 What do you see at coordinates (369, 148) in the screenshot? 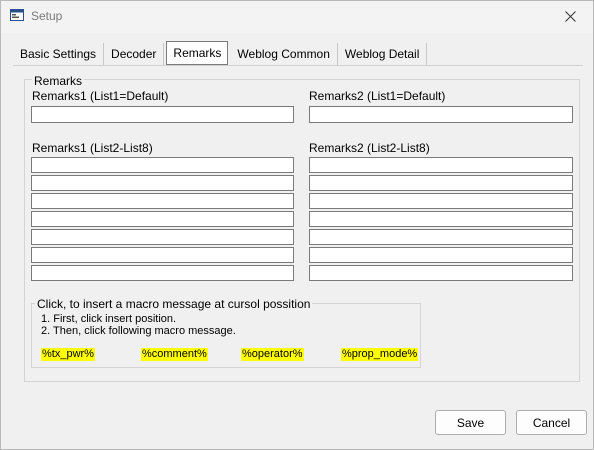
I see `remarks2-list-label: Remarks2 (List2-List8)` at bounding box center [369, 148].